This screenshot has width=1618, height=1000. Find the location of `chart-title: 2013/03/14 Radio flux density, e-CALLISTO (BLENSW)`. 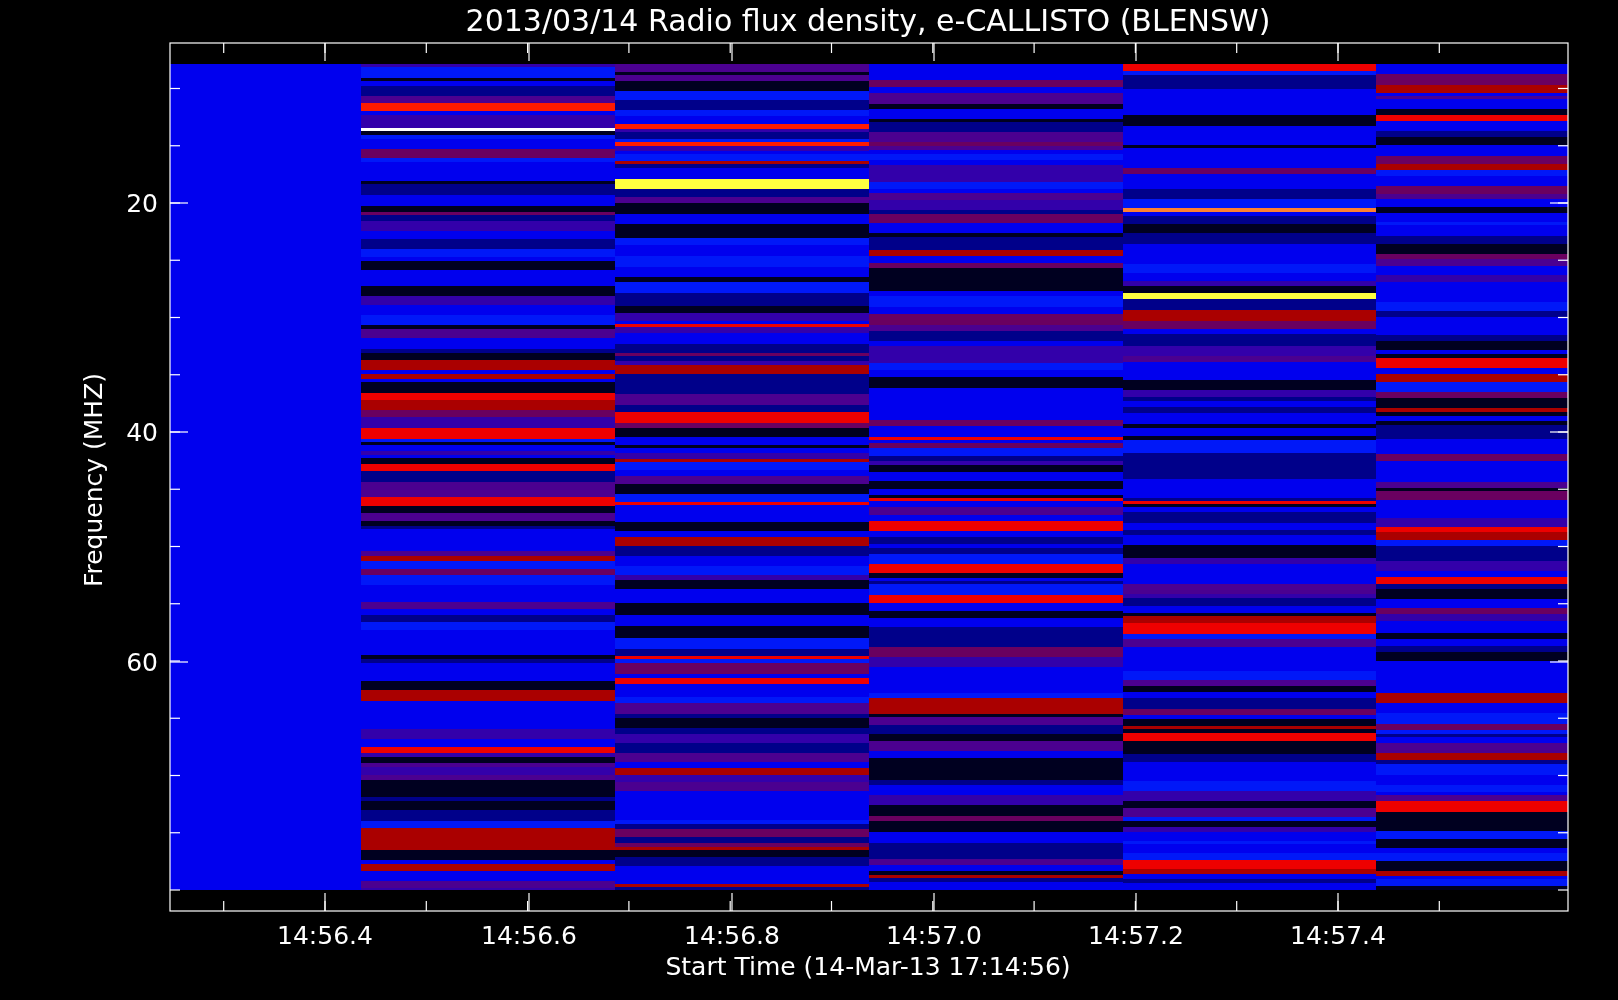

chart-title: 2013/03/14 Radio flux density, e-CALLISTO (BLENSW) is located at coordinates (868, 20).